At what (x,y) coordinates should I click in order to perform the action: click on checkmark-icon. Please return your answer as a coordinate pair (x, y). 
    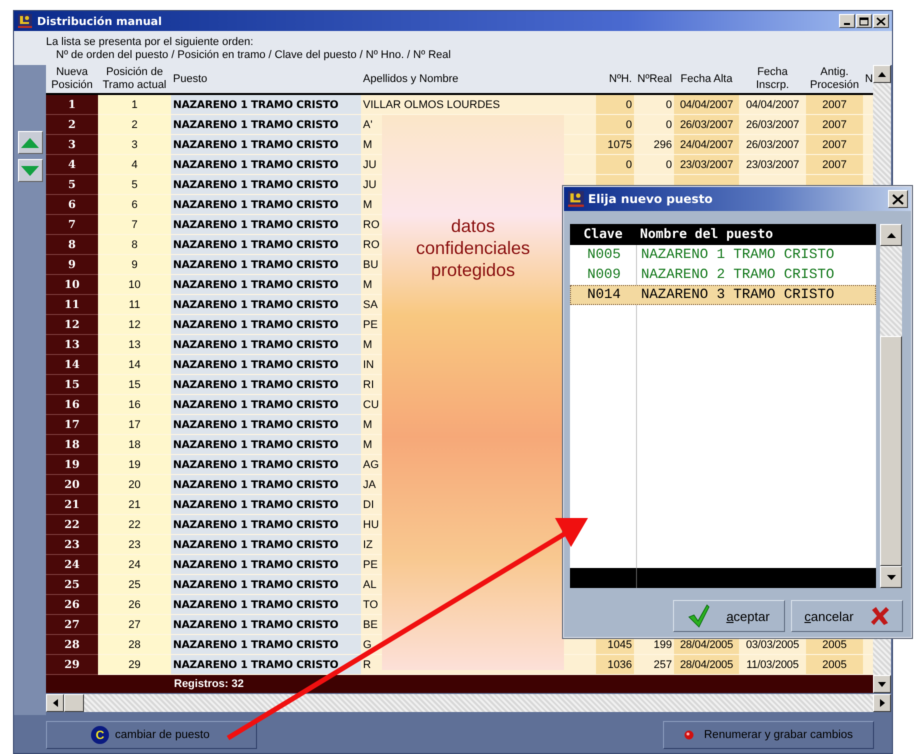
    Looking at the image, I should click on (699, 616).